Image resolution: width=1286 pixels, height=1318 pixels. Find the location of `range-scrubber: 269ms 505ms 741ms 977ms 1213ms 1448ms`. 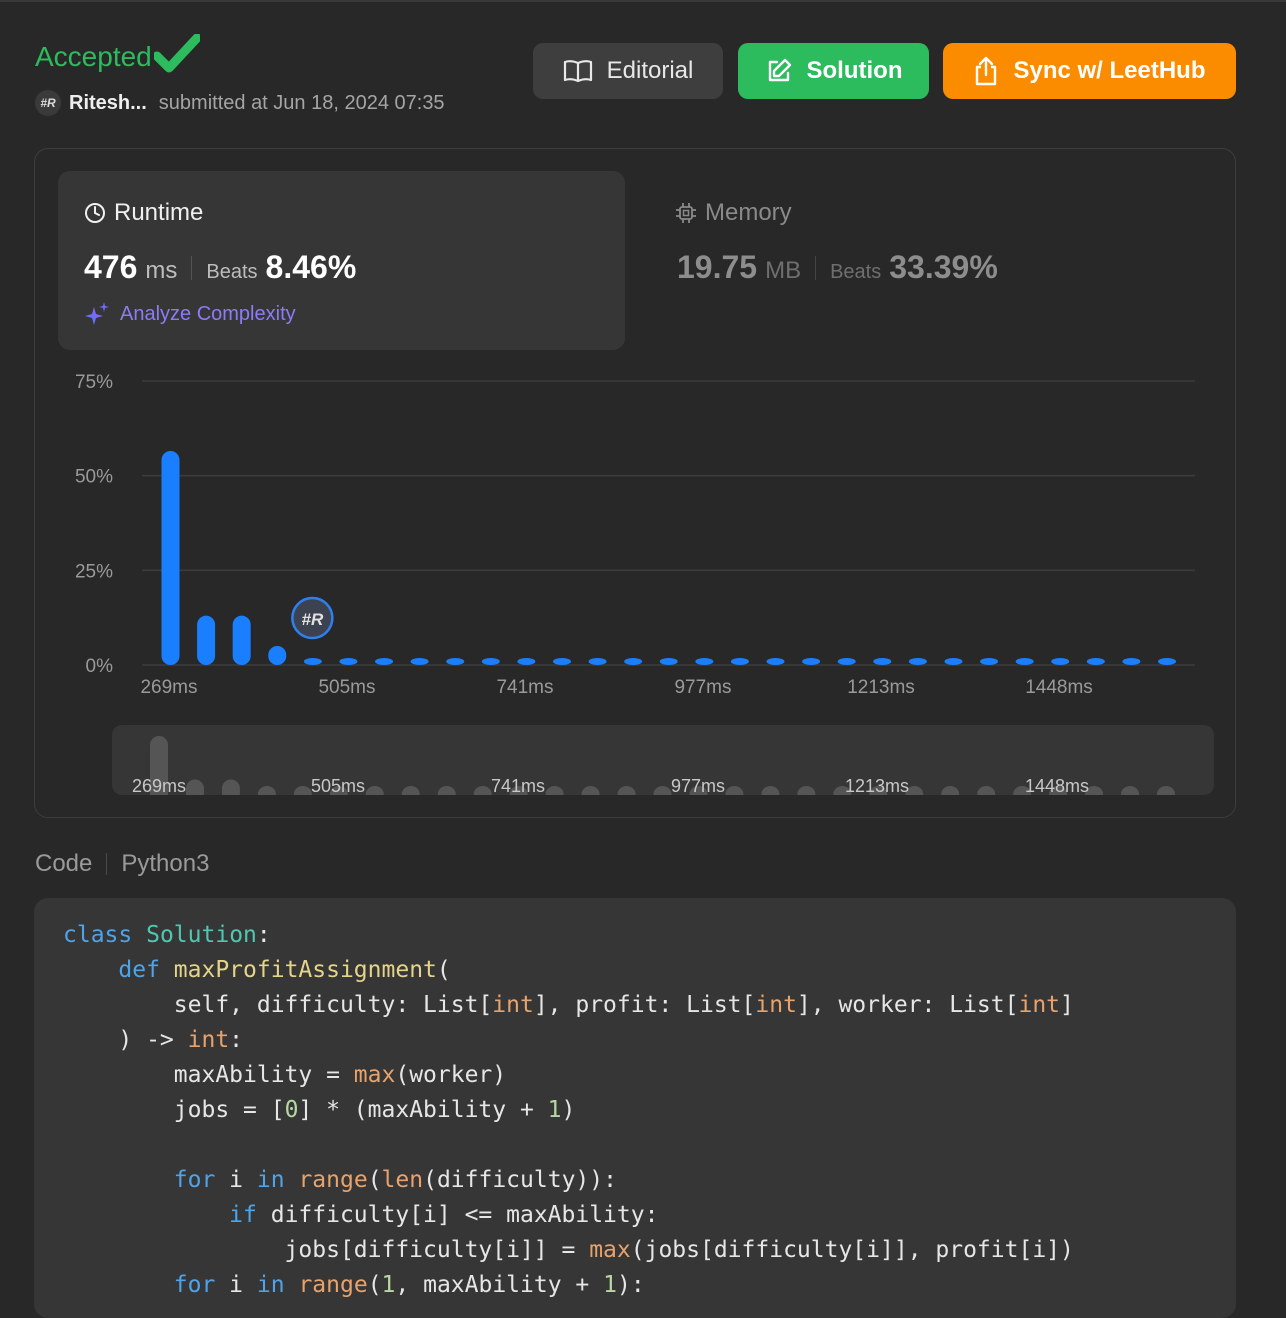

range-scrubber: 269ms 505ms 741ms 977ms 1213ms 1448ms is located at coordinates (663, 771).